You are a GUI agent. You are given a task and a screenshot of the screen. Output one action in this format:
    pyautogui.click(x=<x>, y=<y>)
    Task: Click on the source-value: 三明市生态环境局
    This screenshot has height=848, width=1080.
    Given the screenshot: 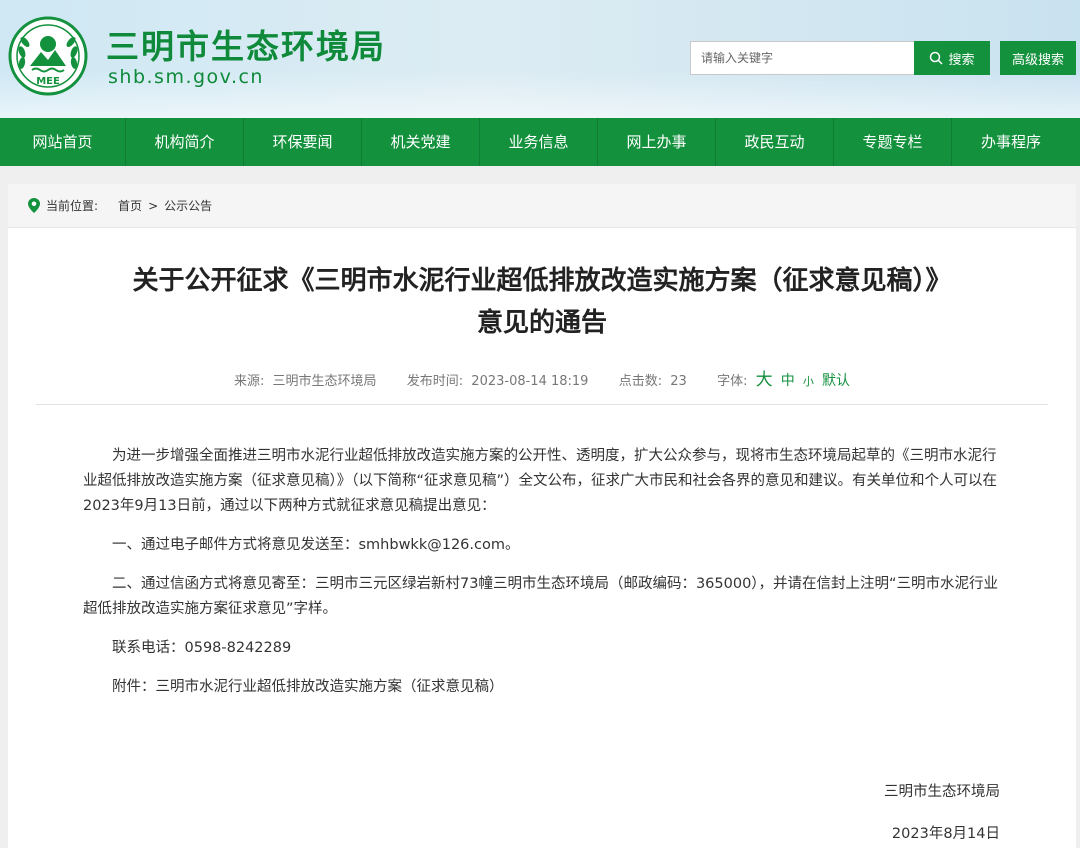 What is the action you would take?
    pyautogui.click(x=324, y=381)
    